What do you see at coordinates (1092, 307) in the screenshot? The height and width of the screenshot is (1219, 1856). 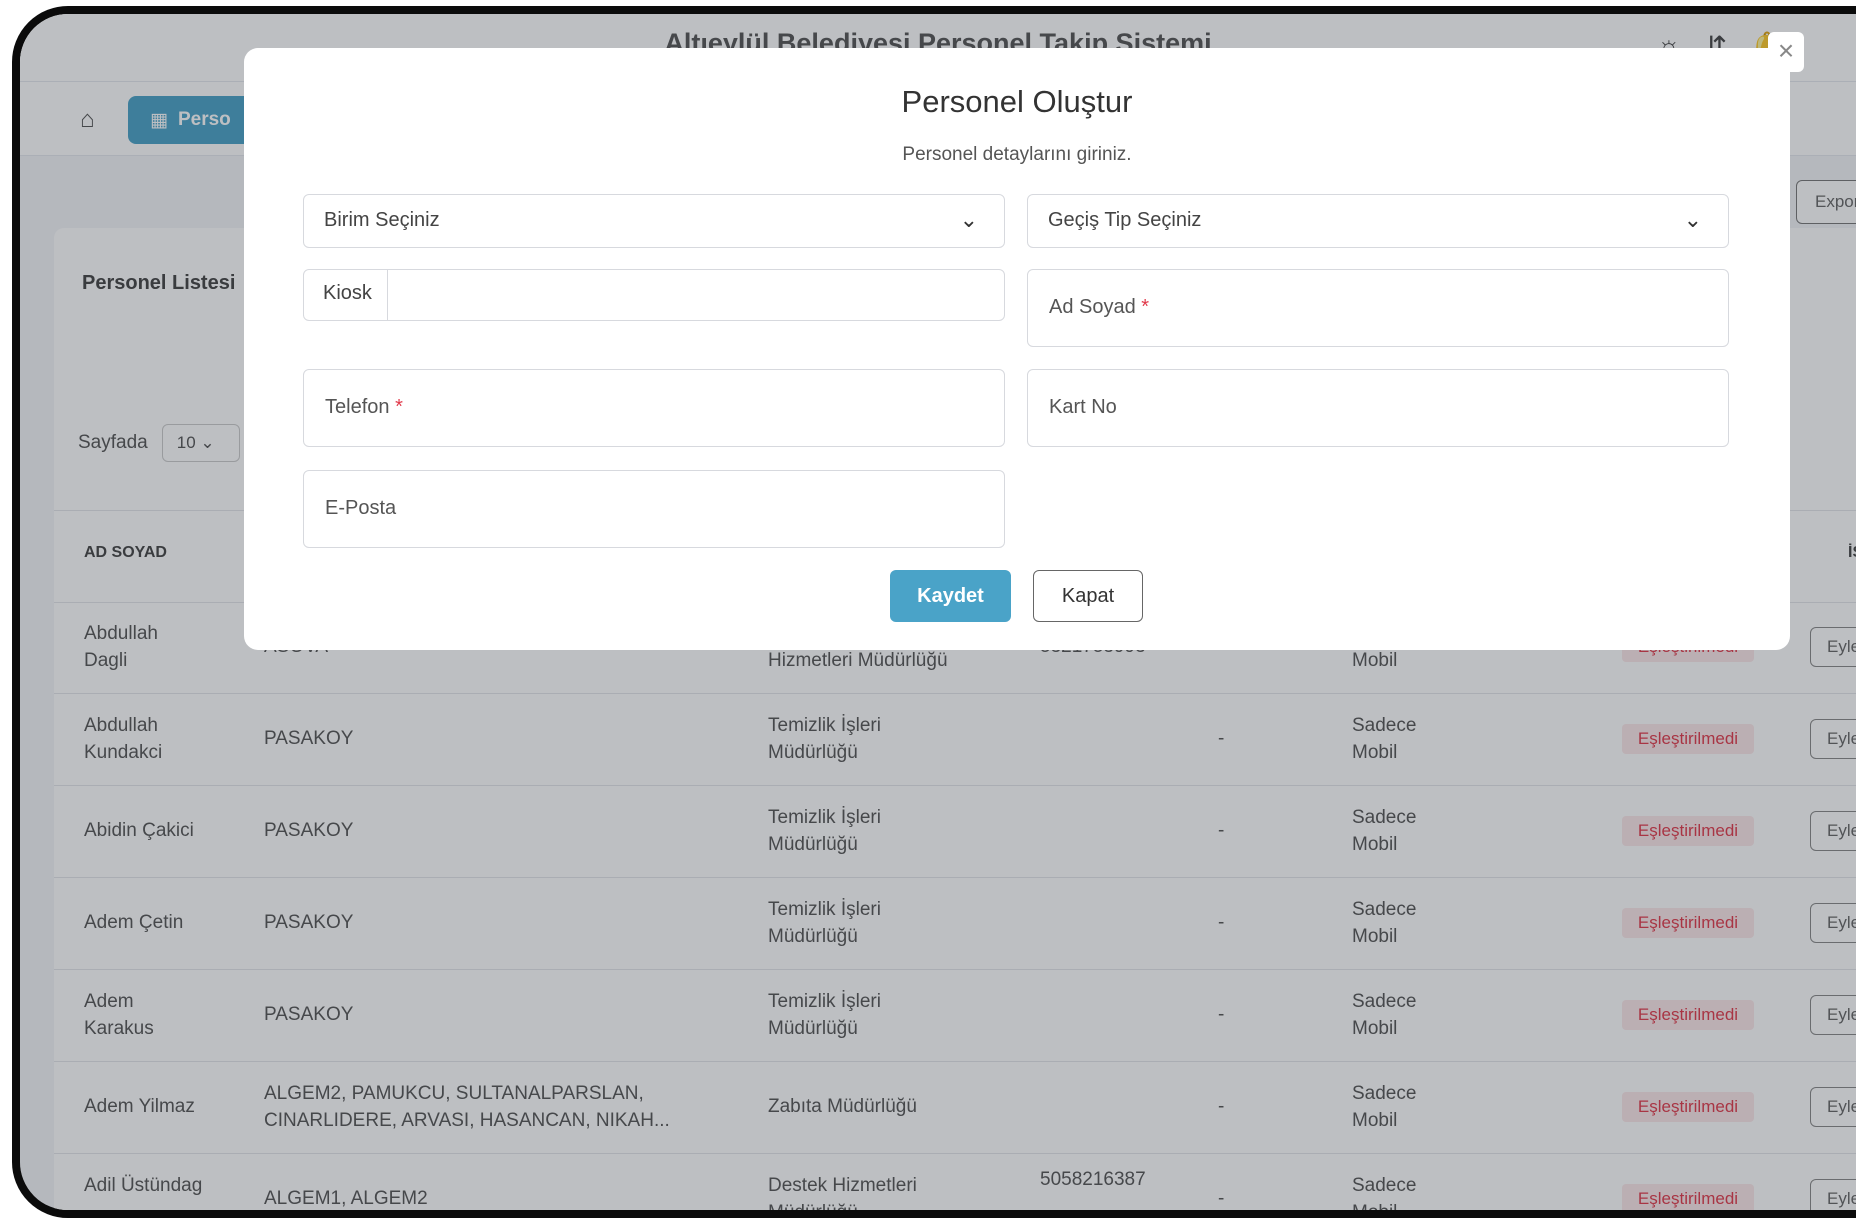 I see `ad-soyad-label: Ad Soyad` at bounding box center [1092, 307].